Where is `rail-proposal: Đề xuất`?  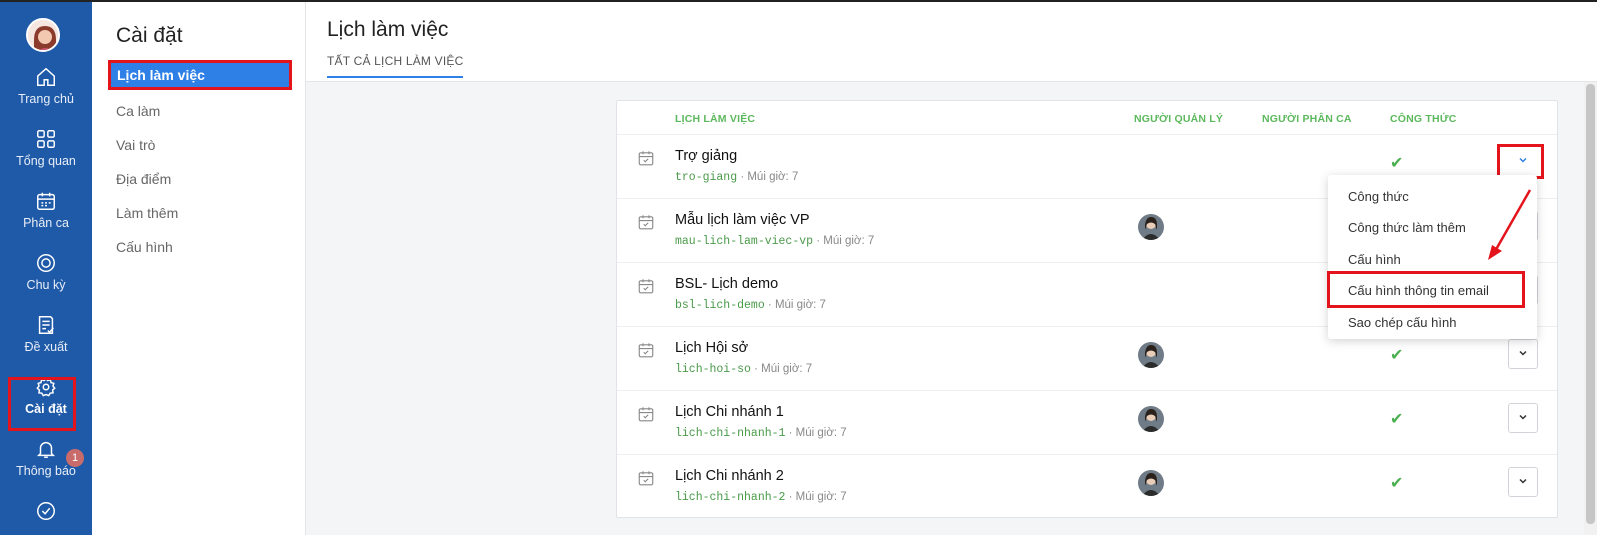
rail-proposal: Đề xuất is located at coordinates (46, 344).